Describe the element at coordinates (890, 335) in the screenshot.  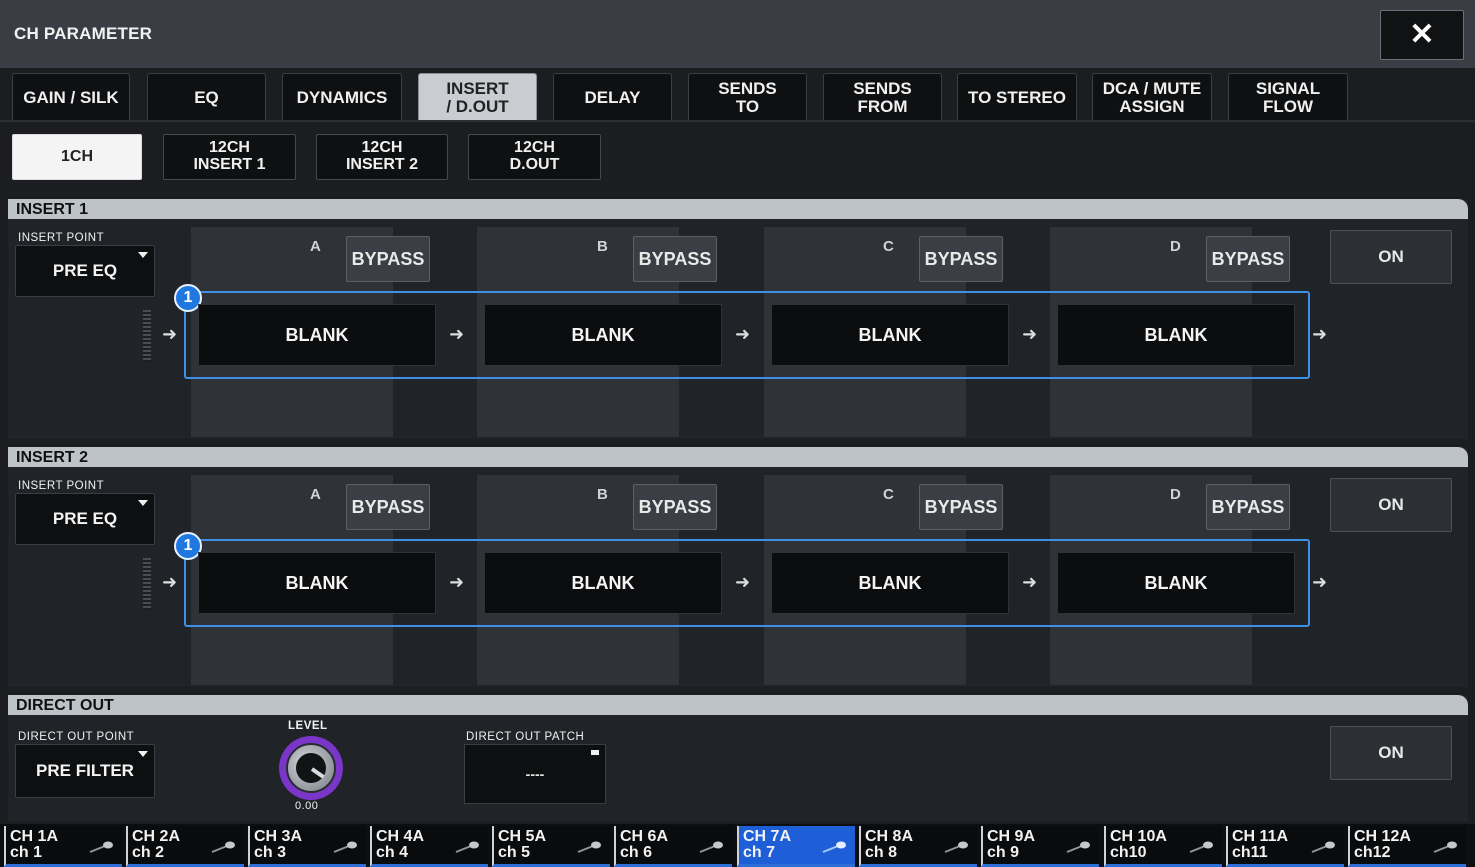
I see `insert1-slot-c: BLANK` at that location.